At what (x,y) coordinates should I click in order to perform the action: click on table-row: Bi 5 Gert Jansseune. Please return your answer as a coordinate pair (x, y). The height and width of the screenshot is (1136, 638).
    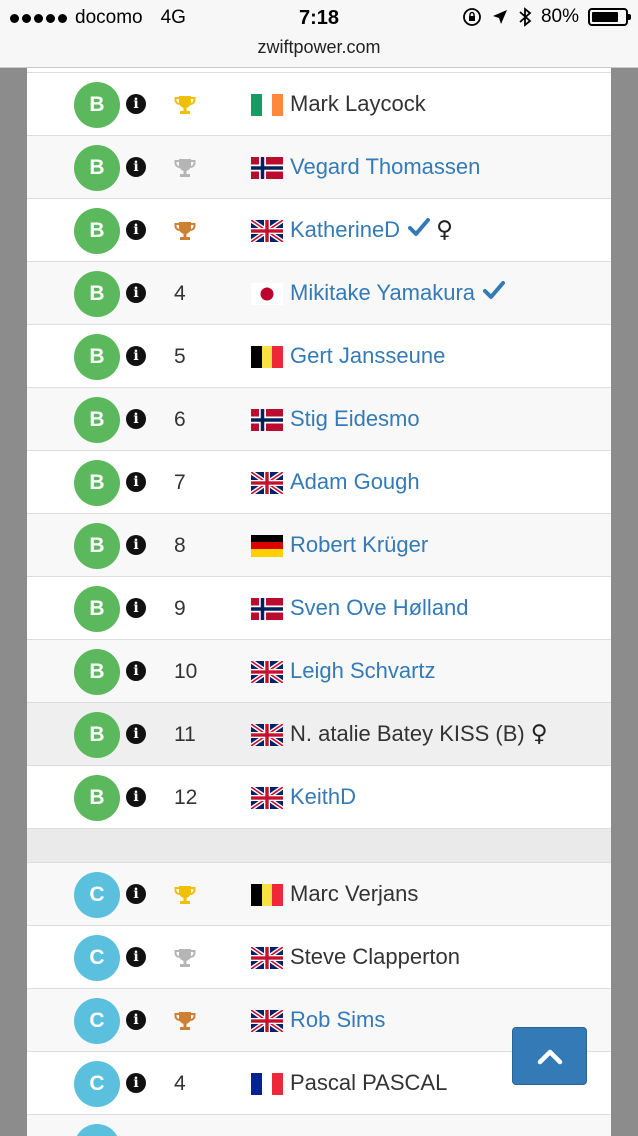
    Looking at the image, I should click on (319, 356).